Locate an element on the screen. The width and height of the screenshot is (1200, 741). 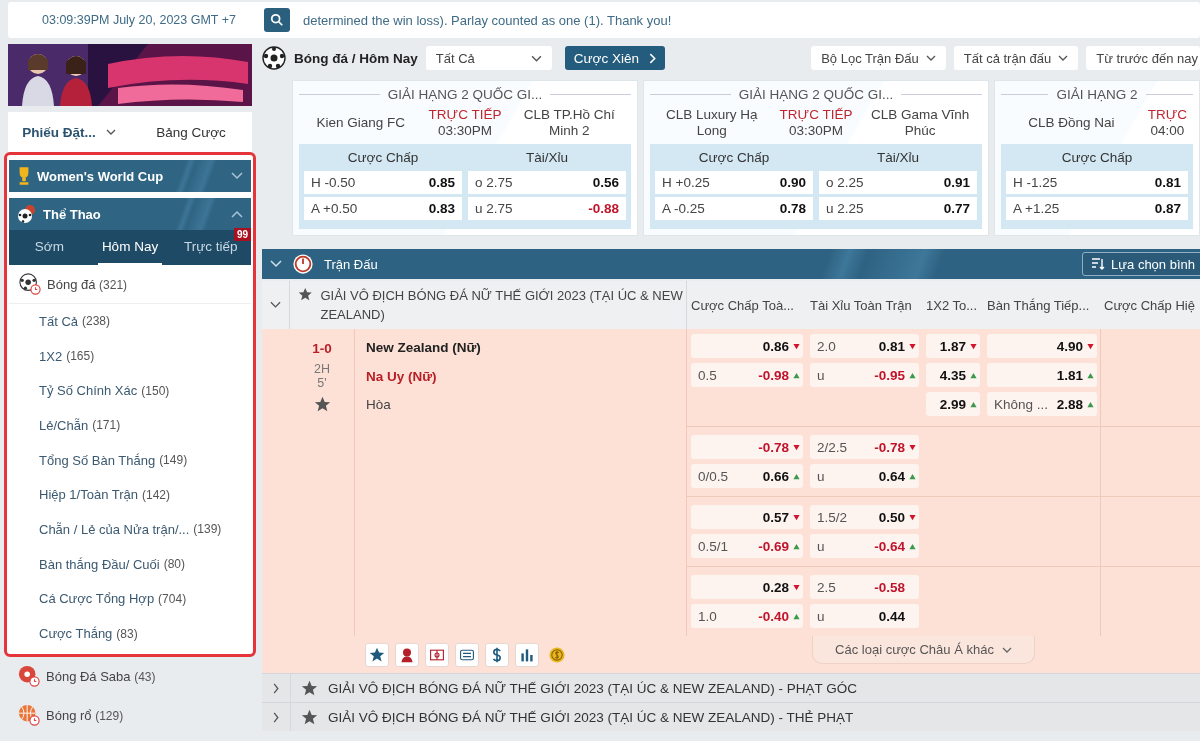
odds-button: 1.0 -0.40 is located at coordinates (747, 616).